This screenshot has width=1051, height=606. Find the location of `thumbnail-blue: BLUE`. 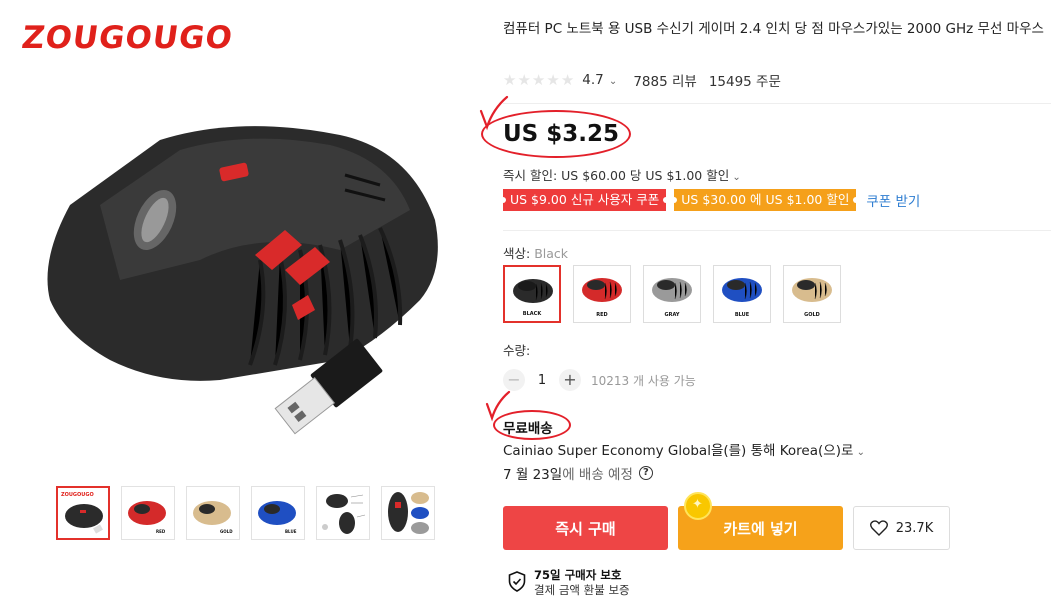

thumbnail-blue: BLUE is located at coordinates (278, 513).